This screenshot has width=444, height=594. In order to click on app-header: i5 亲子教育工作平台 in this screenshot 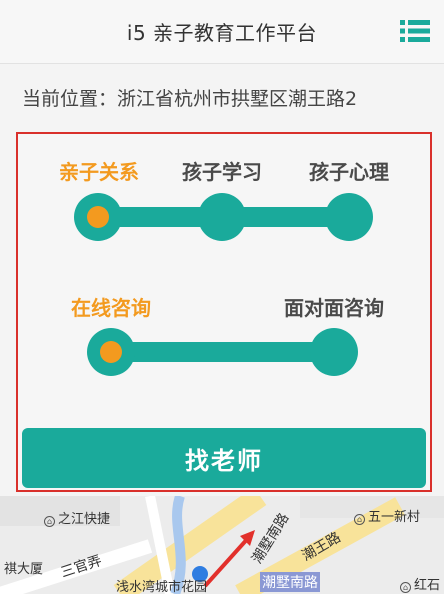, I will do `click(222, 32)`.